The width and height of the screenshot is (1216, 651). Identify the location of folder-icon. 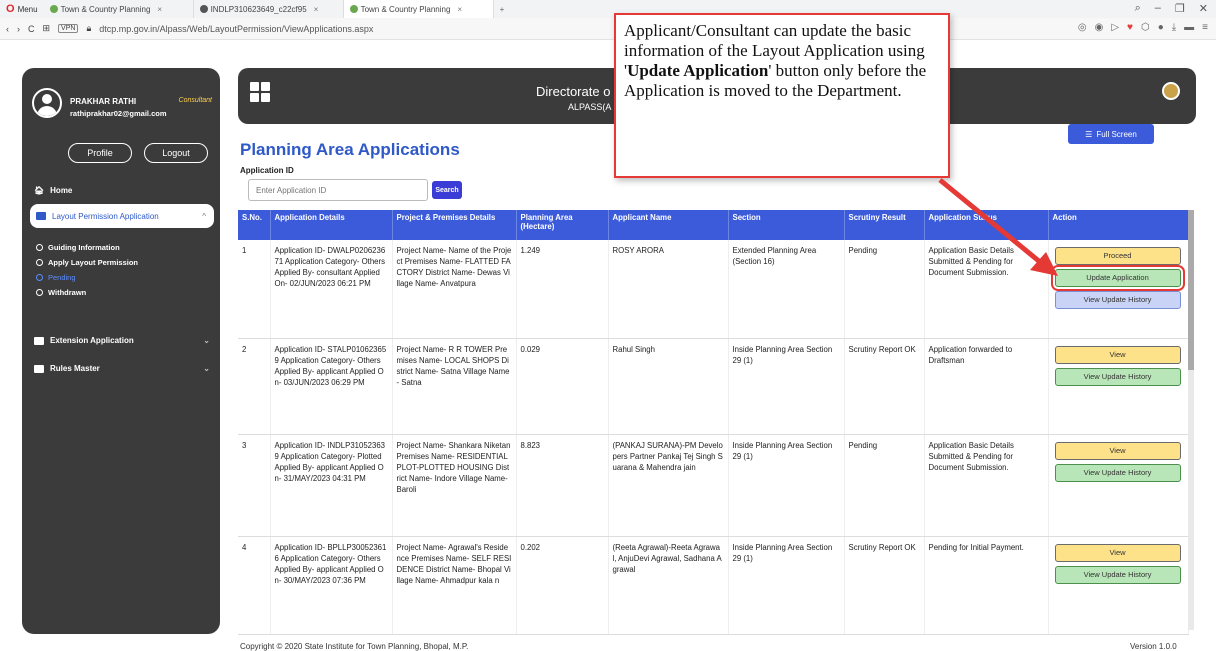
(39, 368).